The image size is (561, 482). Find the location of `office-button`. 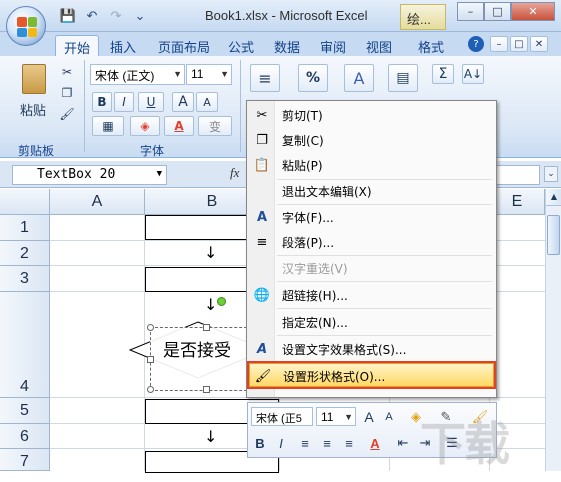

office-button is located at coordinates (26, 26).